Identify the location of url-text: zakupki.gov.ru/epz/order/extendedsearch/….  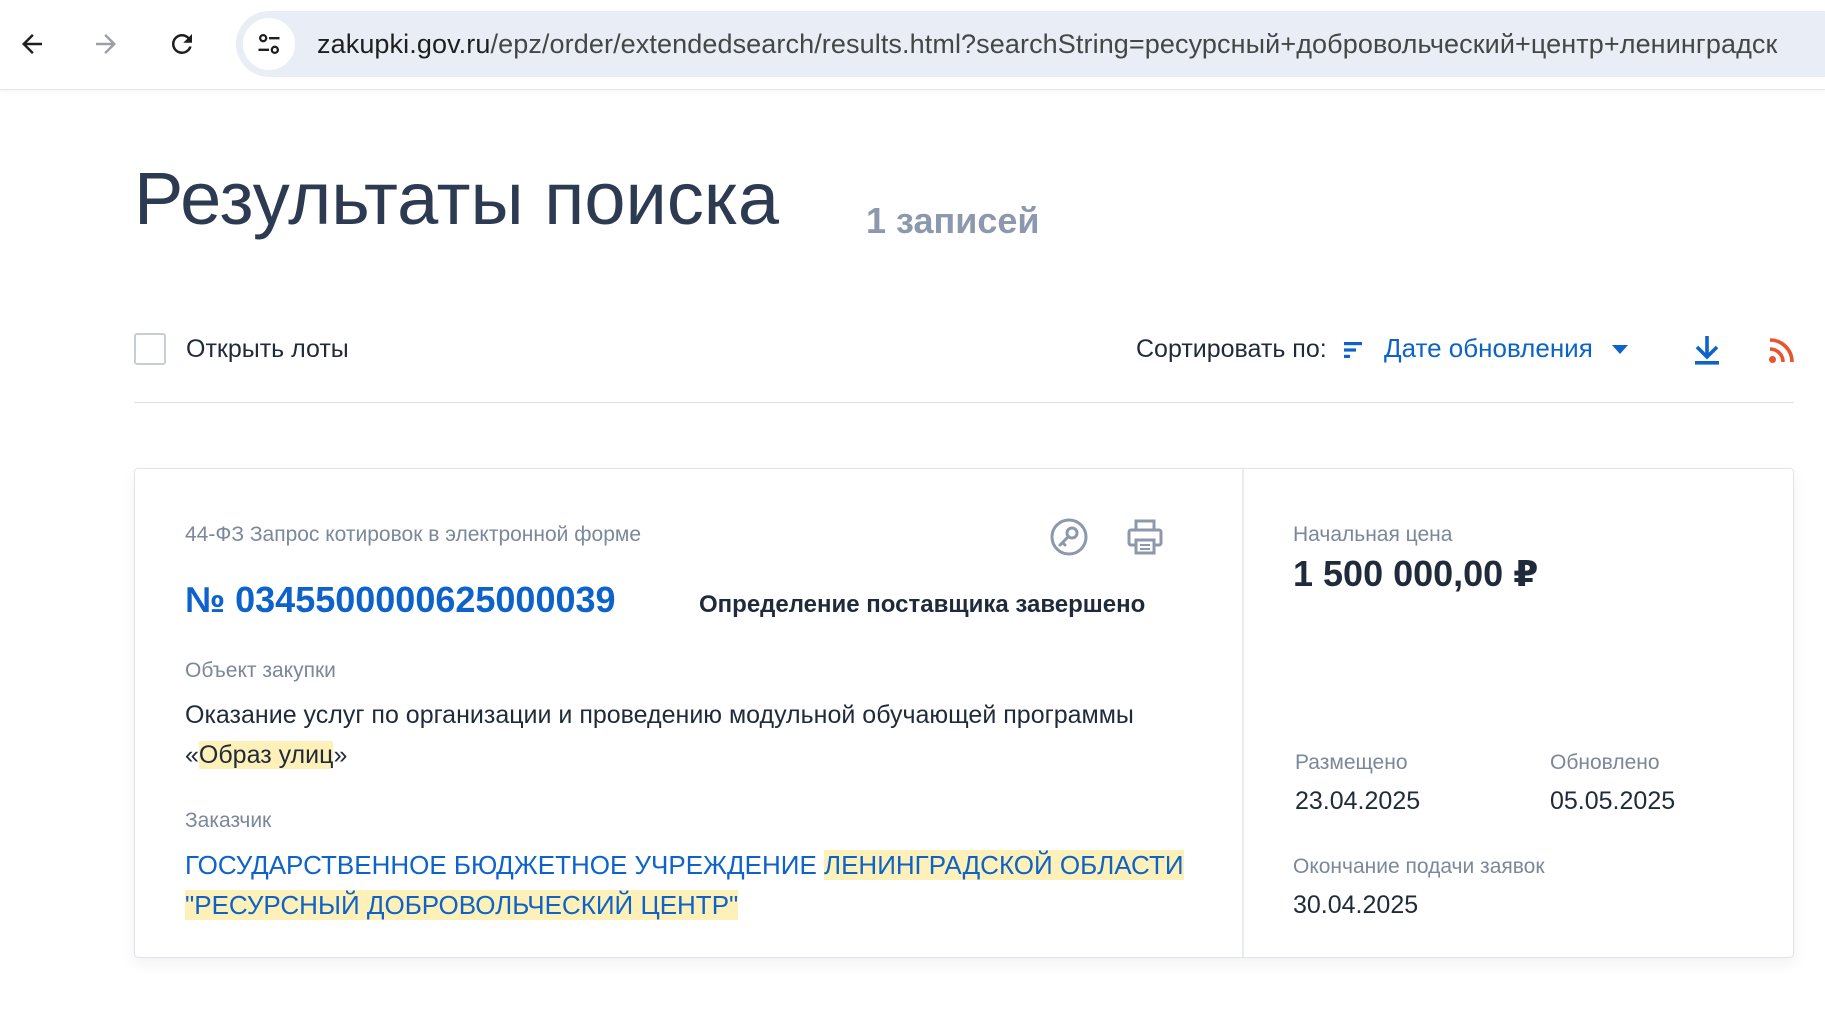
(1047, 44).